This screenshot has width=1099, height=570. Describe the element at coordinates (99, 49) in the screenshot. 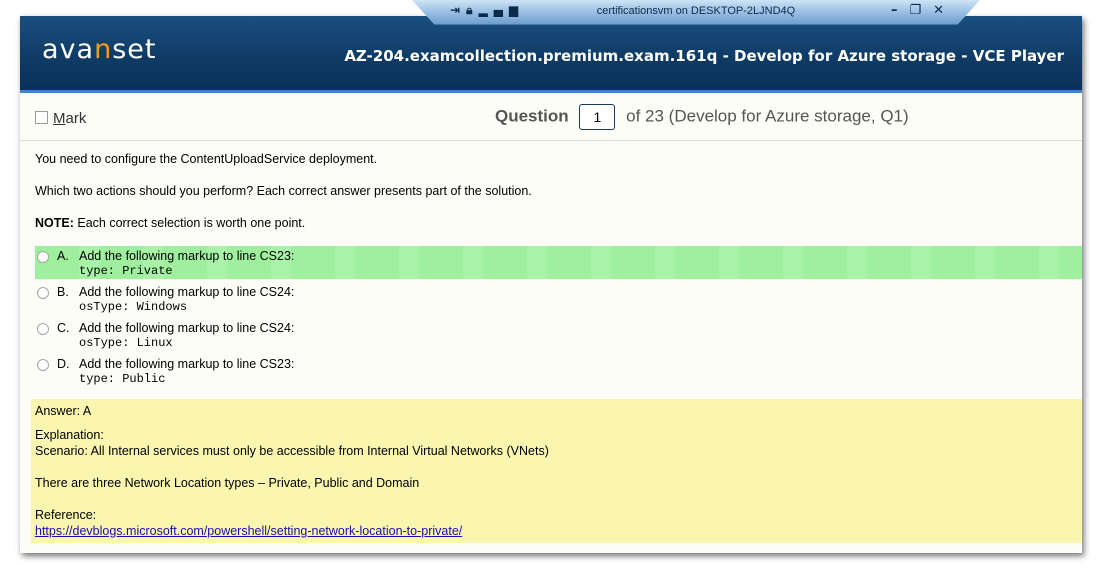

I see `avanset-logo: avanset` at that location.